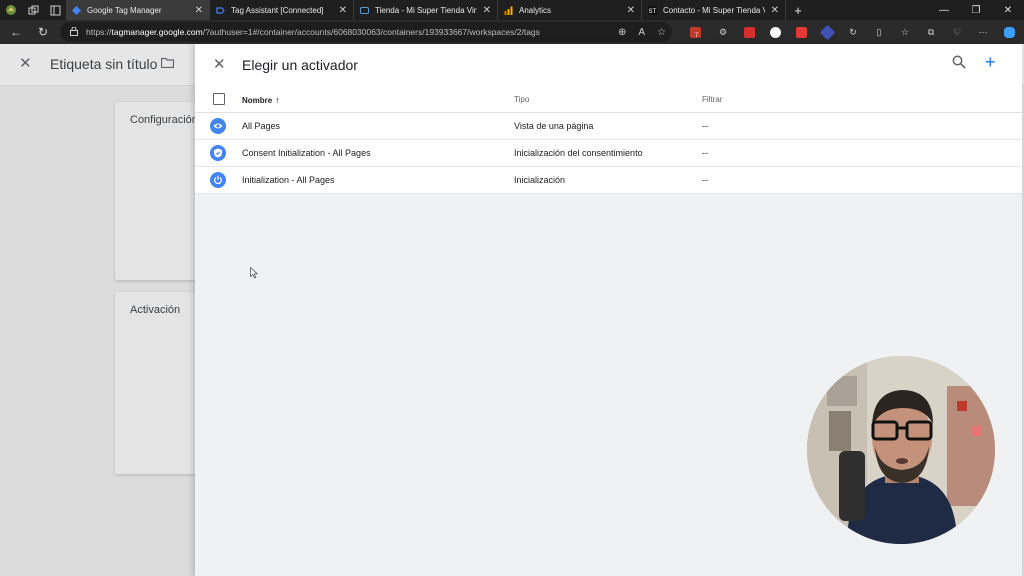  I want to click on column-header-name-label: Nombre, so click(257, 100).